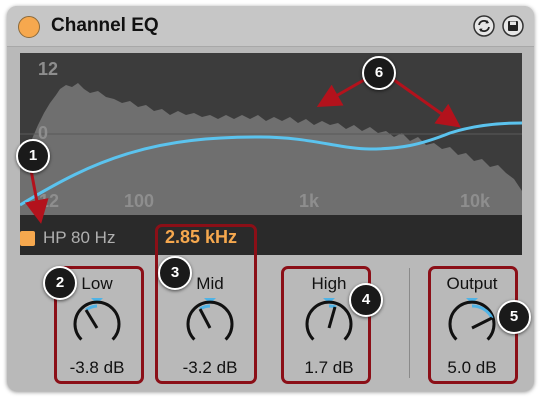 This screenshot has width=544, height=402. What do you see at coordinates (60, 283) in the screenshot?
I see `callout-badge-2: 2` at bounding box center [60, 283].